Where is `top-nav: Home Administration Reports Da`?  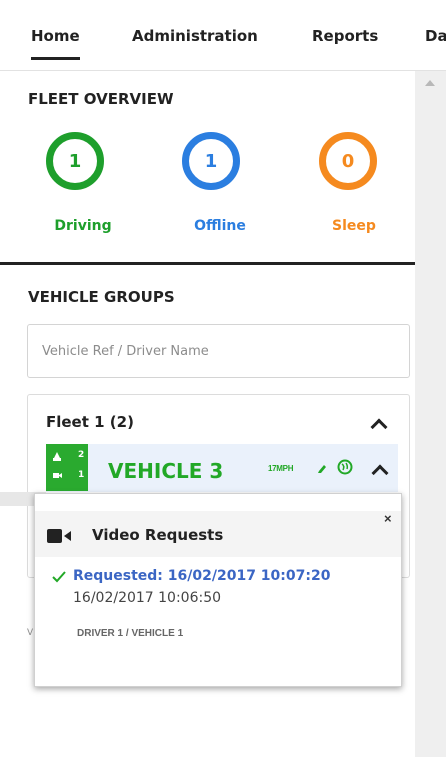 top-nav: Home Administration Reports Da is located at coordinates (223, 35).